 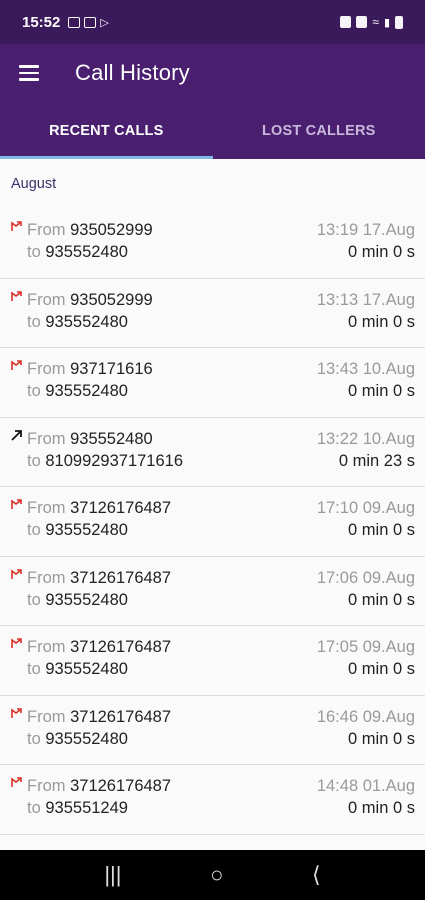 What do you see at coordinates (34, 184) in the screenshot?
I see `section-header: August` at bounding box center [34, 184].